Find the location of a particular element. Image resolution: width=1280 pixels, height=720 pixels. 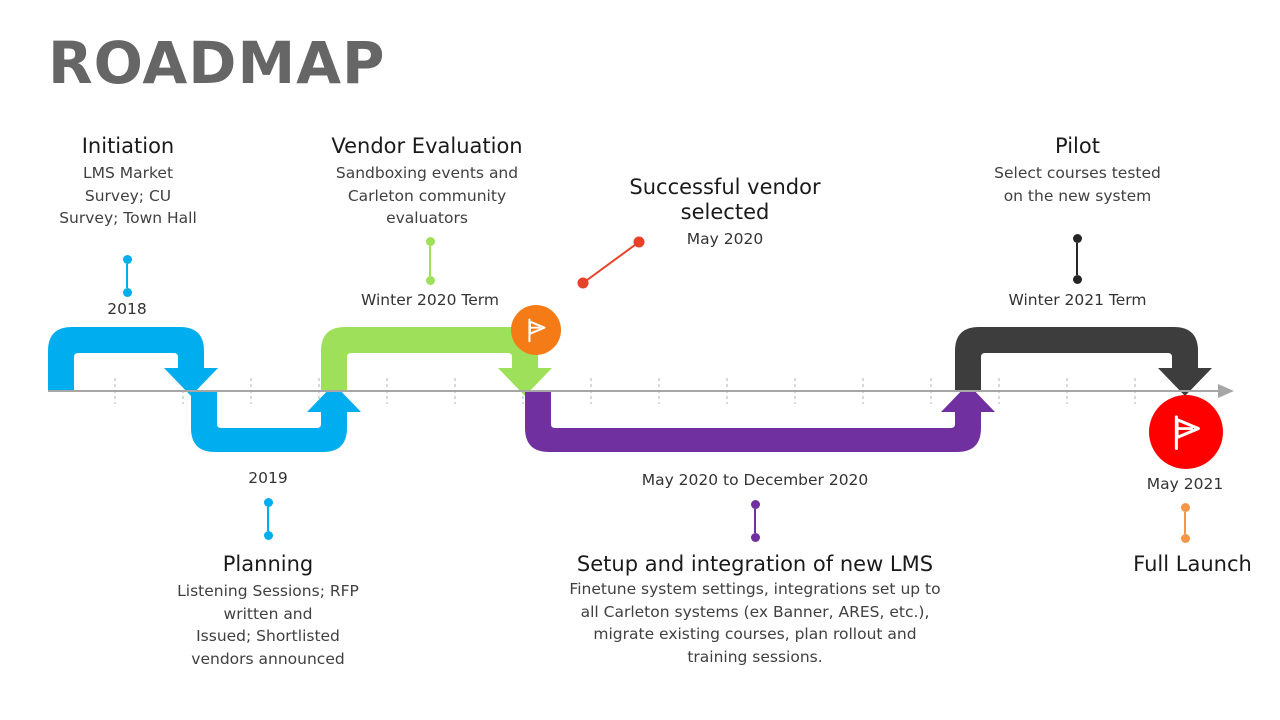

milestone-successful-vendor-title: Successful vendor selected is located at coordinates (725, 199).